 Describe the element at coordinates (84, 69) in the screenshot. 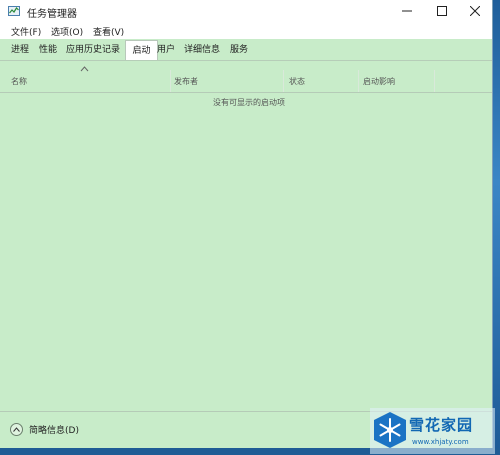

I see `sort-ascending-icon` at that location.